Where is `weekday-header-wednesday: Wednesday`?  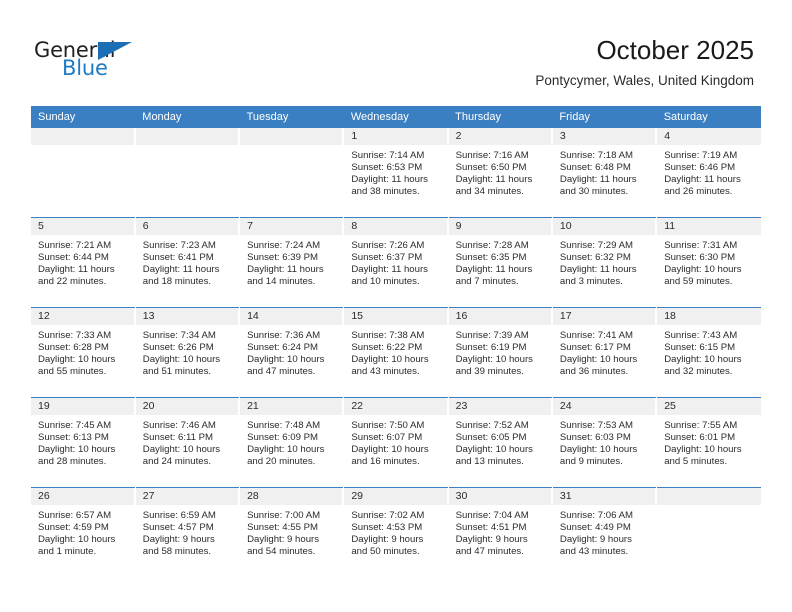
weekday-header-wednesday: Wednesday is located at coordinates (396, 117).